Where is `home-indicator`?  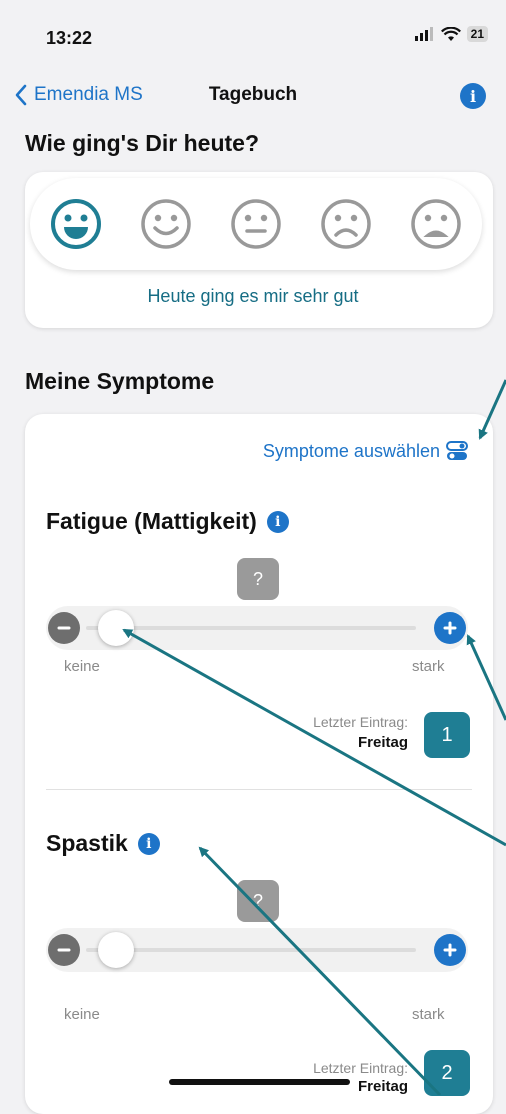
home-indicator is located at coordinates (259, 1082).